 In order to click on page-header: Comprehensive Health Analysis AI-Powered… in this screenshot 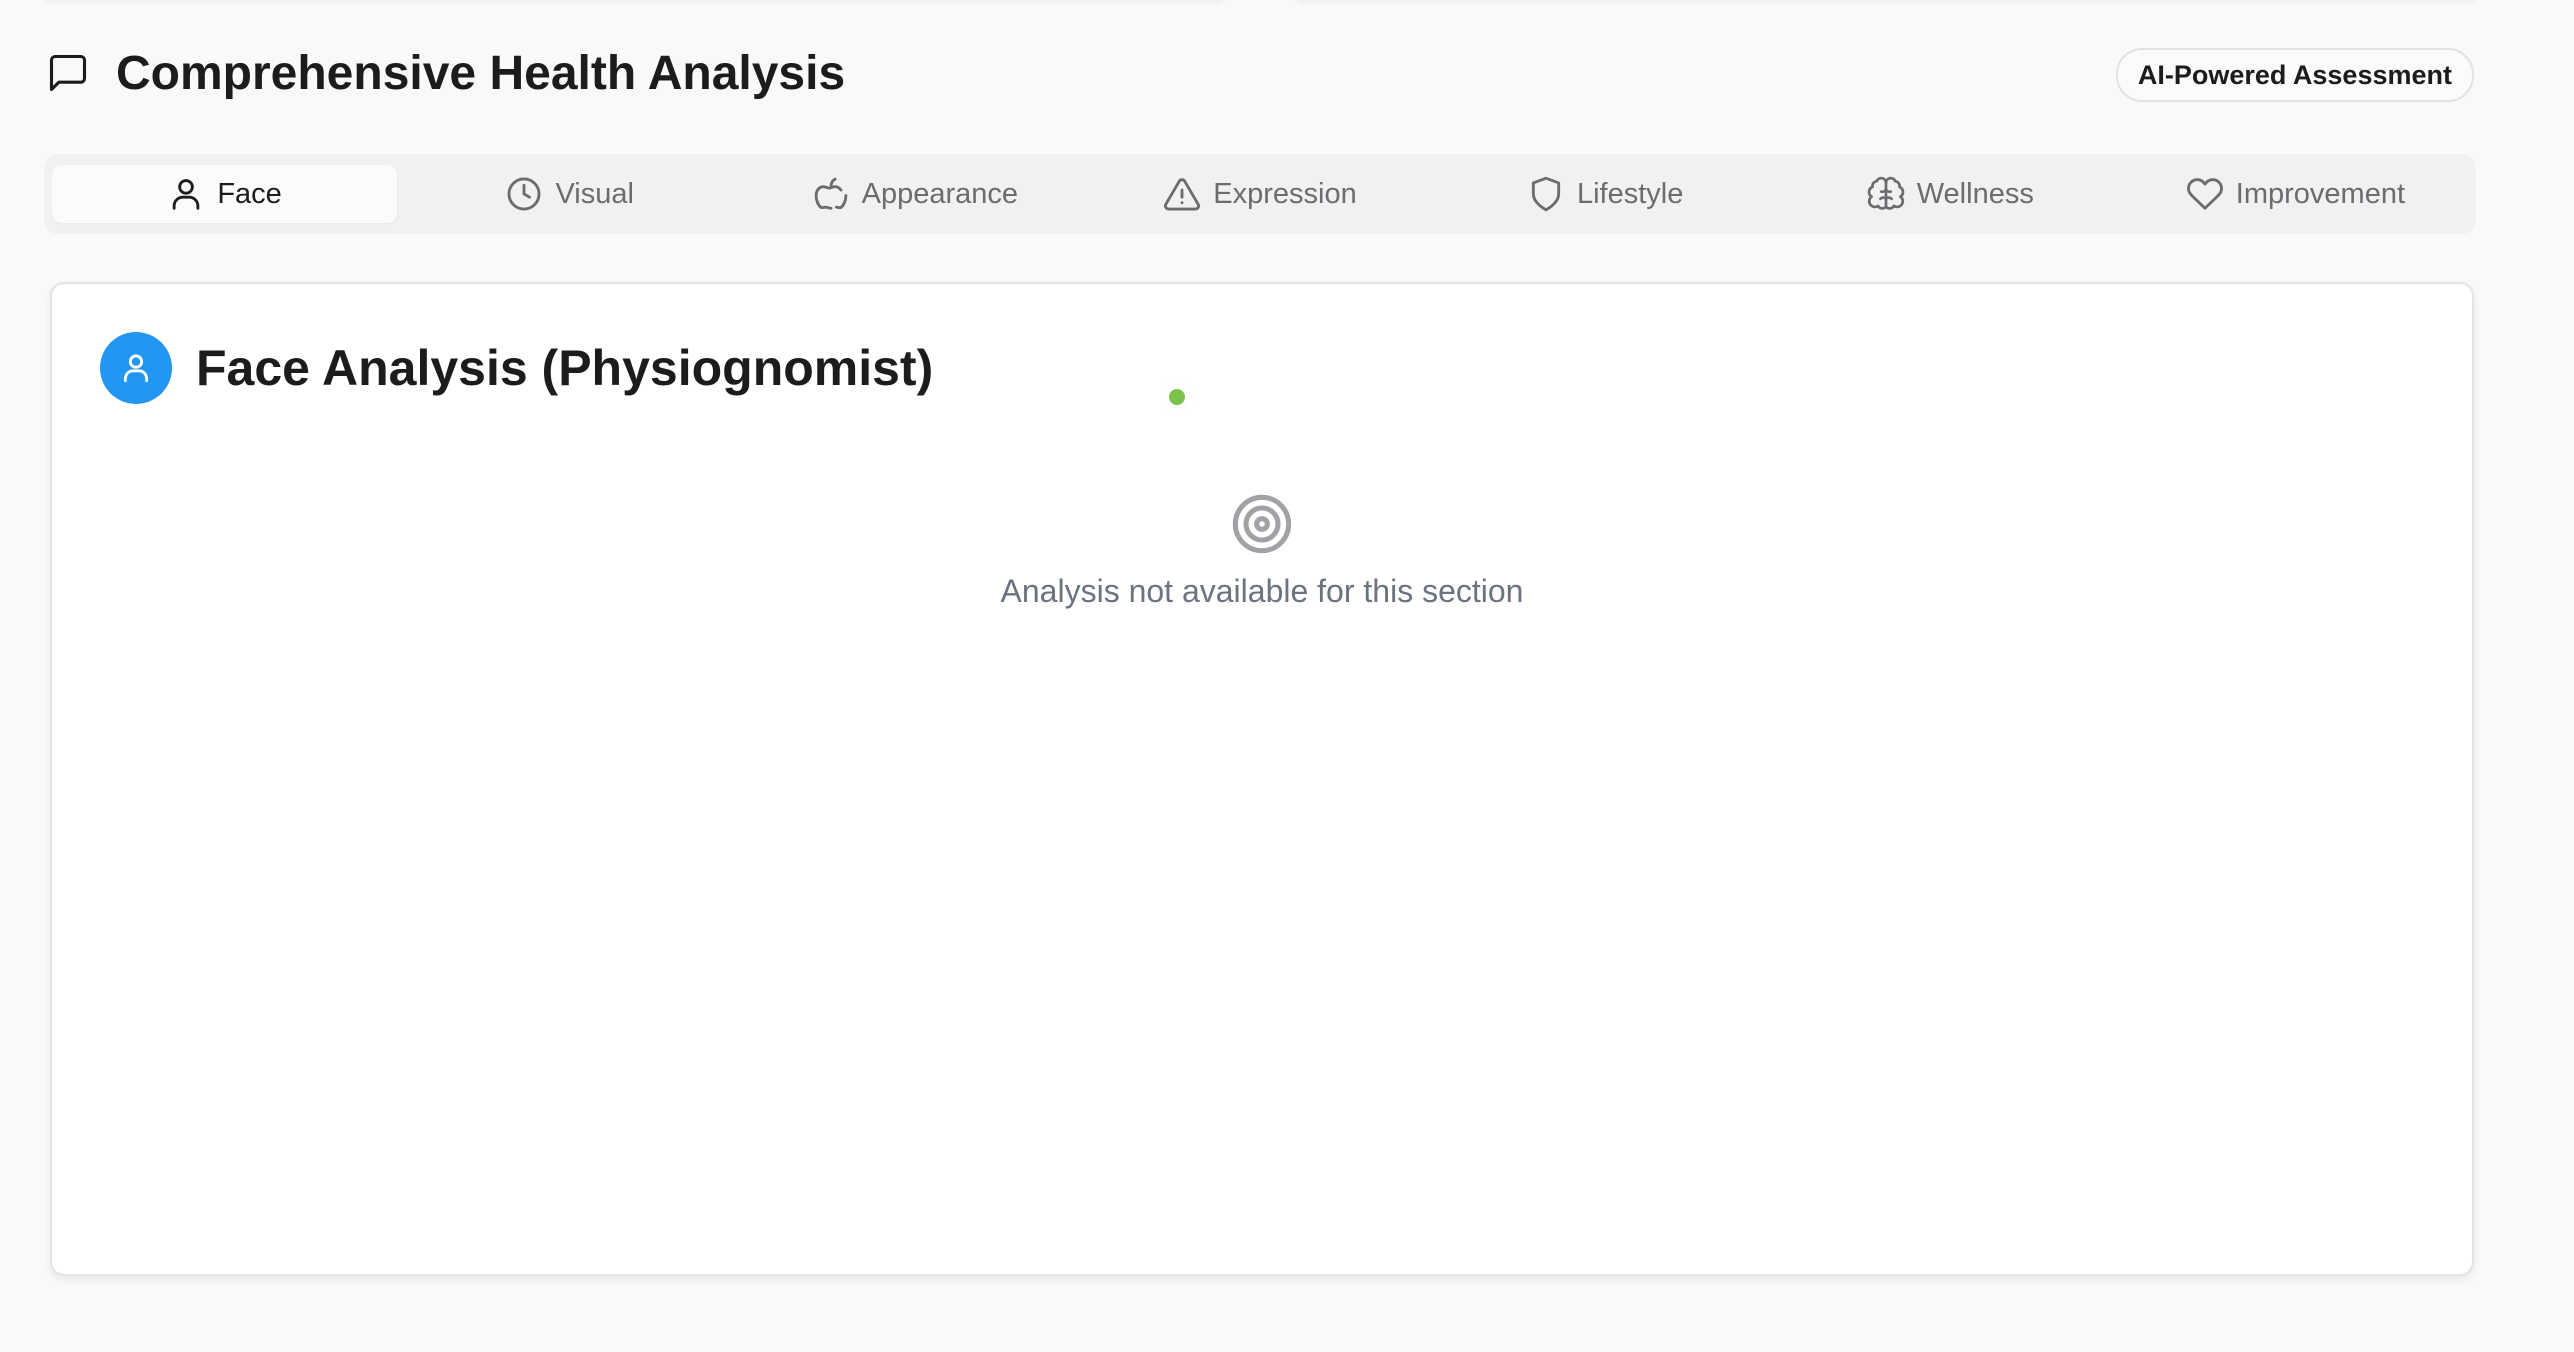, I will do `click(1260, 74)`.